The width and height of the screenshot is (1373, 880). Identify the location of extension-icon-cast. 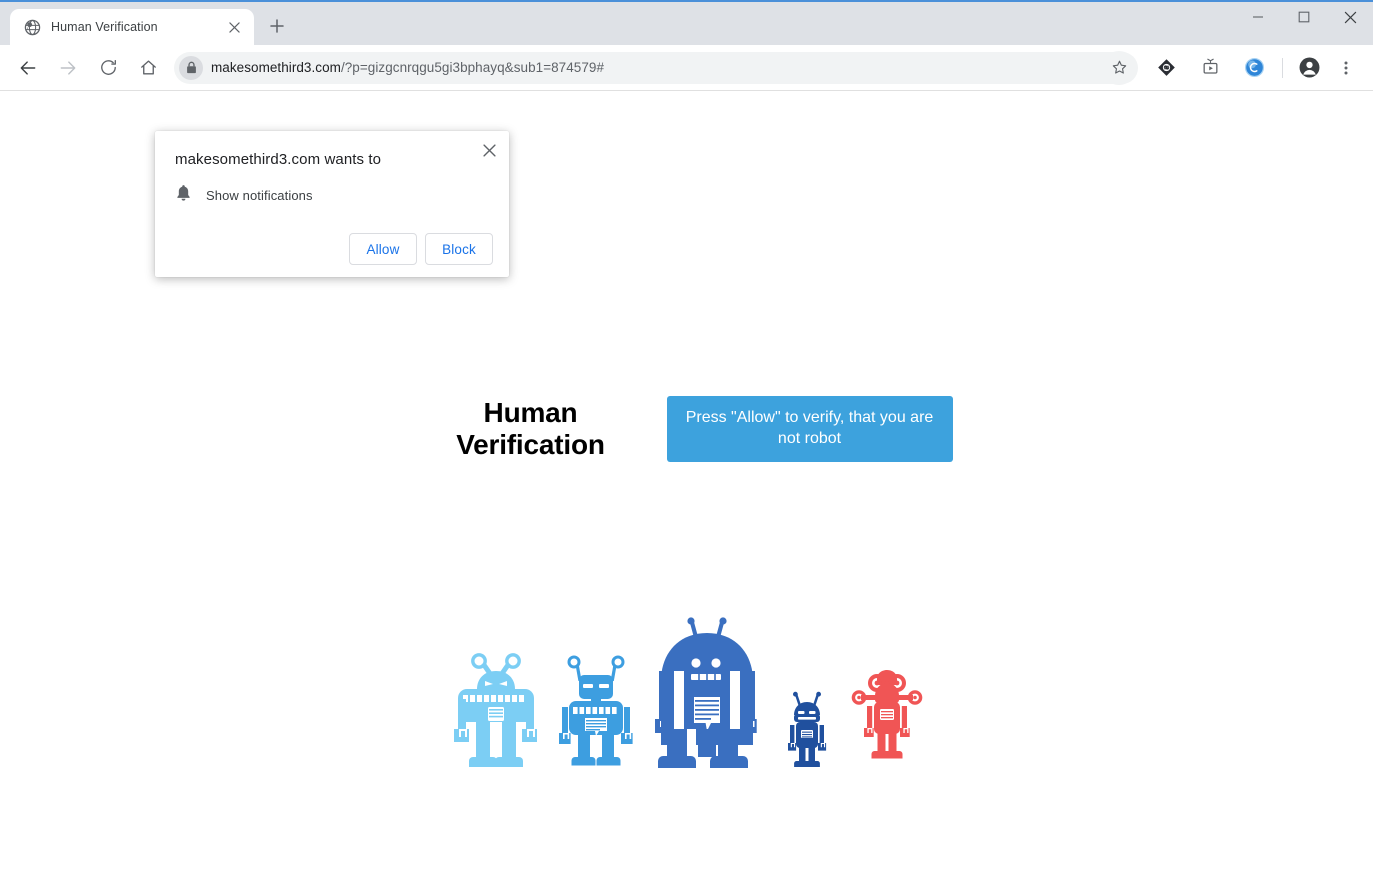
(1210, 68).